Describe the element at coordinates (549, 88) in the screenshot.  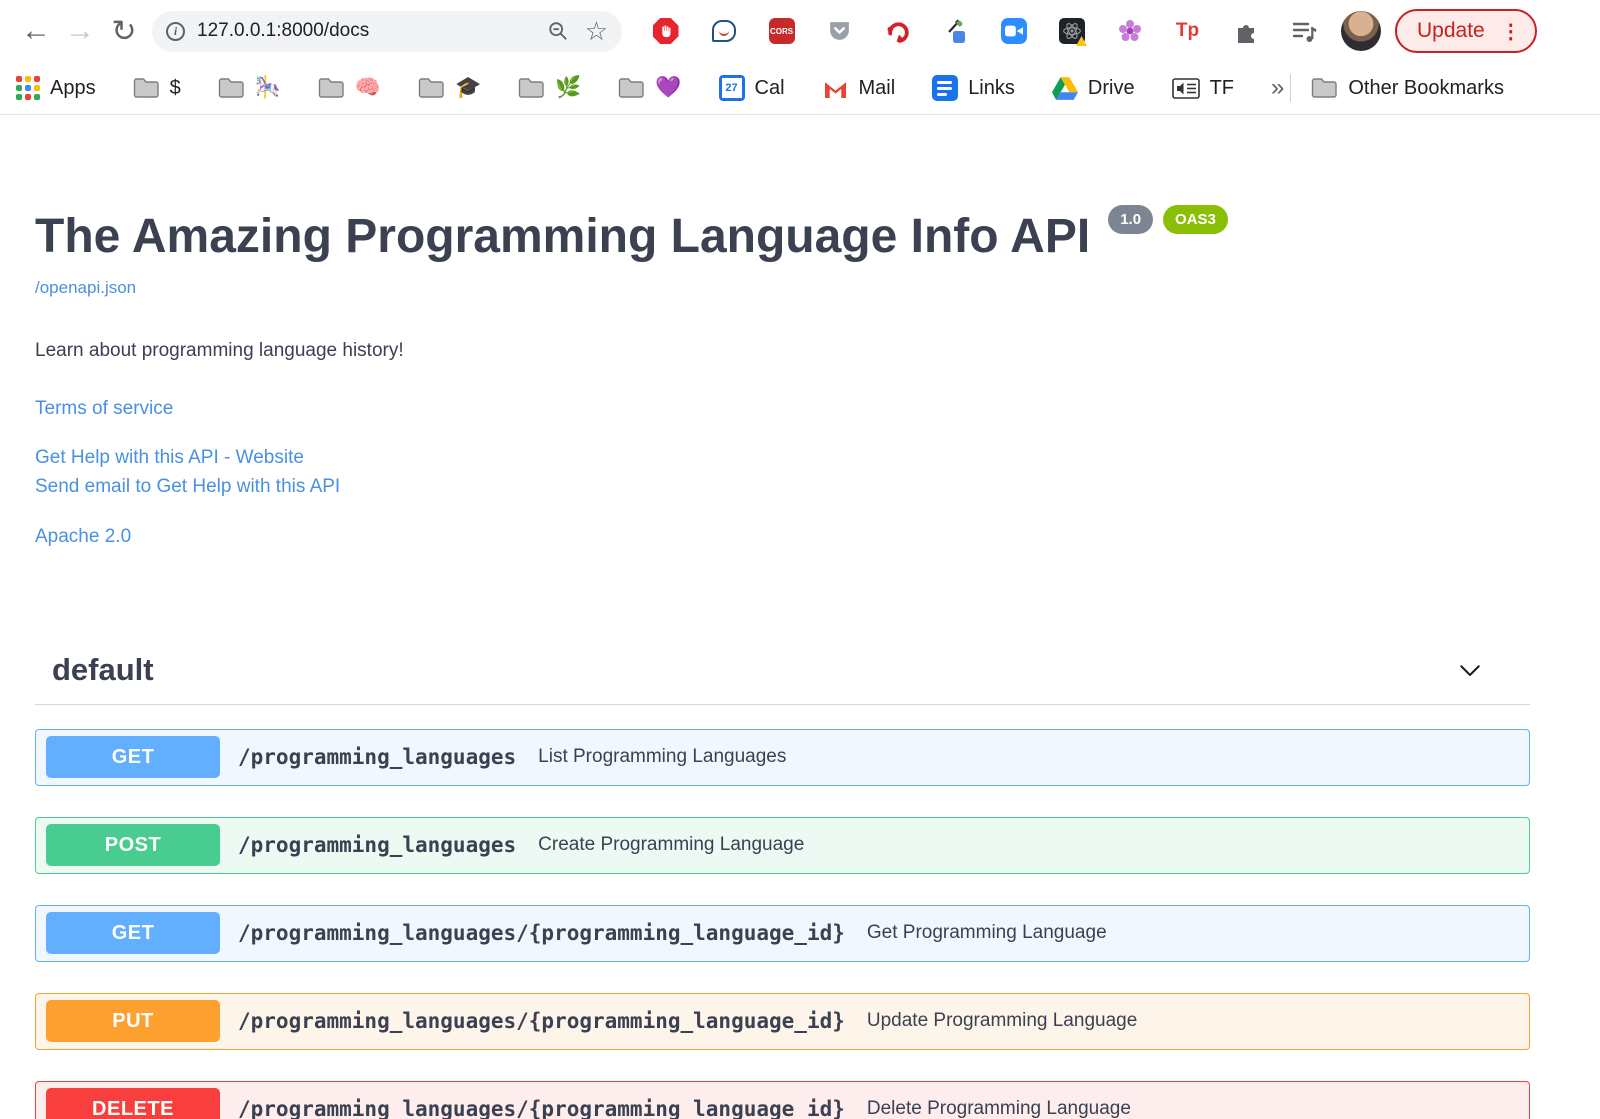
I see `bookmark-folder-herb: 🌿` at that location.